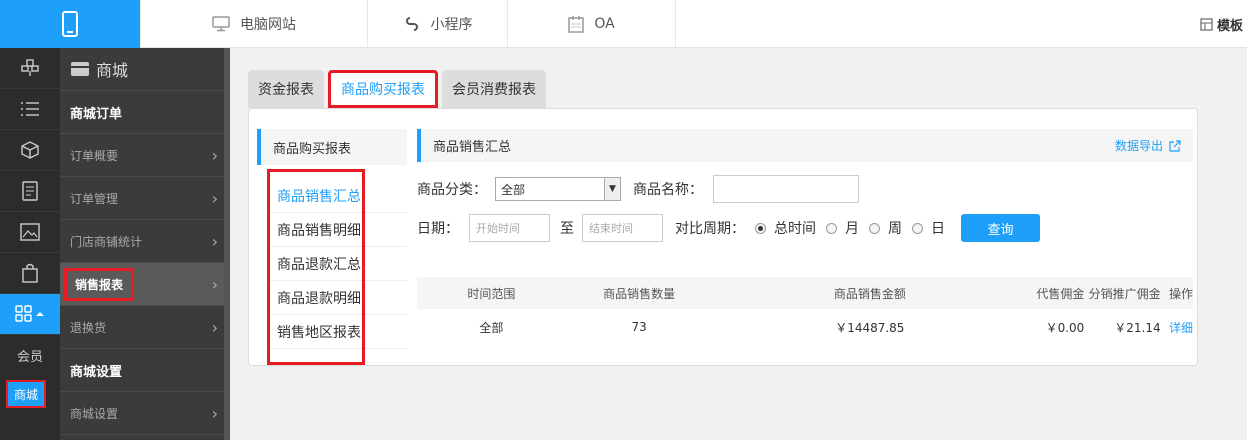 The width and height of the screenshot is (1247, 440). I want to click on radio-week-label: 周, so click(895, 229).